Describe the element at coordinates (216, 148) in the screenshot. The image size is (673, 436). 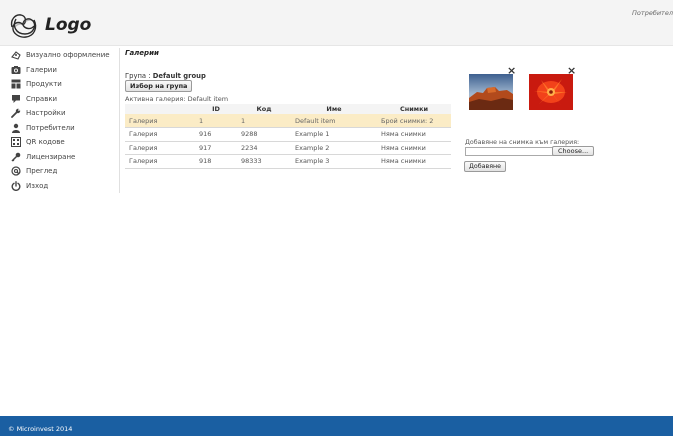
I see `row-id: 917` at that location.